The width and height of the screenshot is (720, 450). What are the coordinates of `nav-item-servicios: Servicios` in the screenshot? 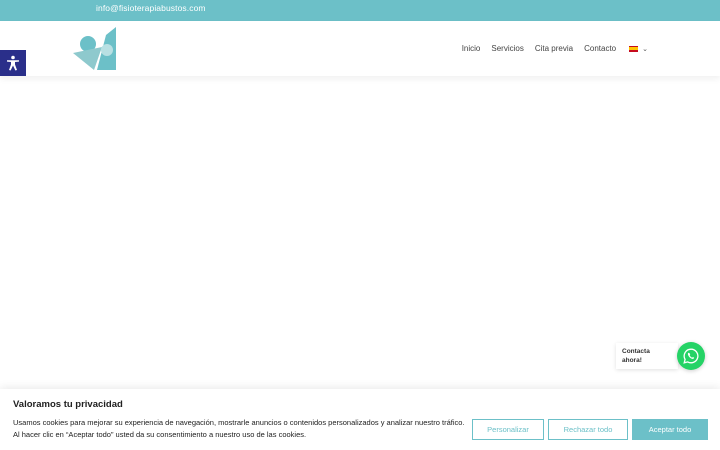 It's located at (507, 48).